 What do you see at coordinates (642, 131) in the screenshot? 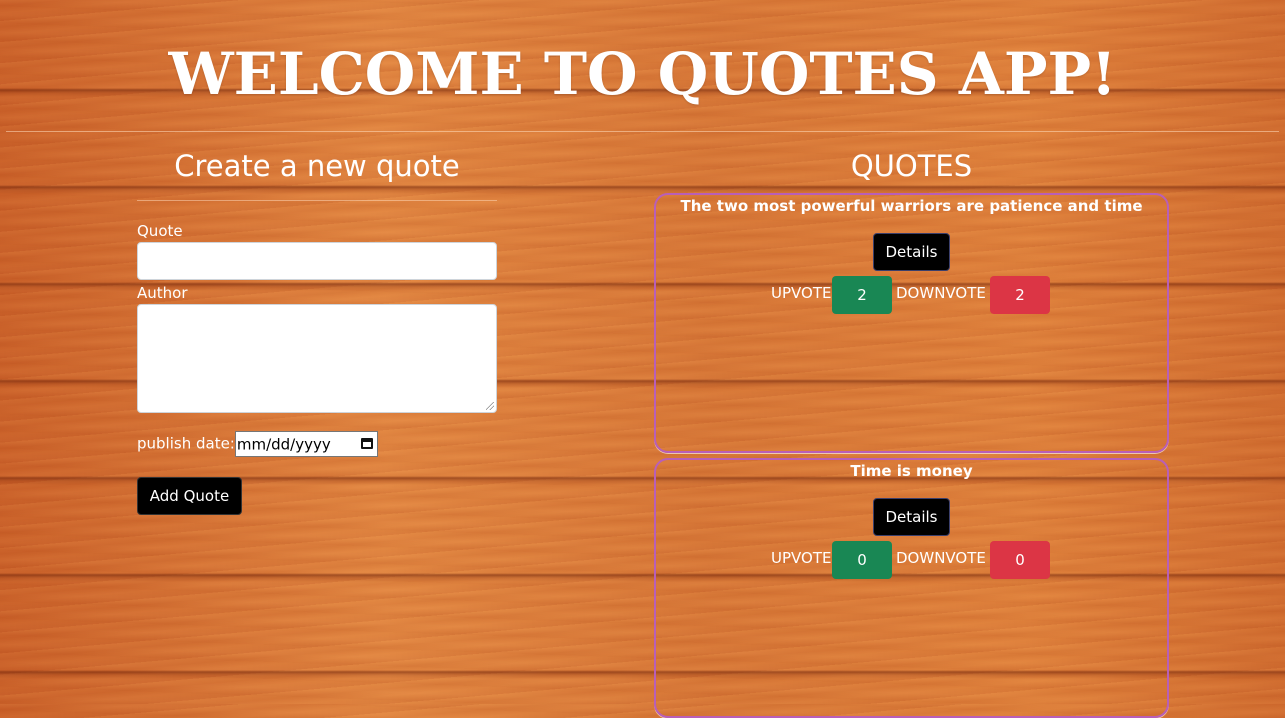
I see `header-divider` at bounding box center [642, 131].